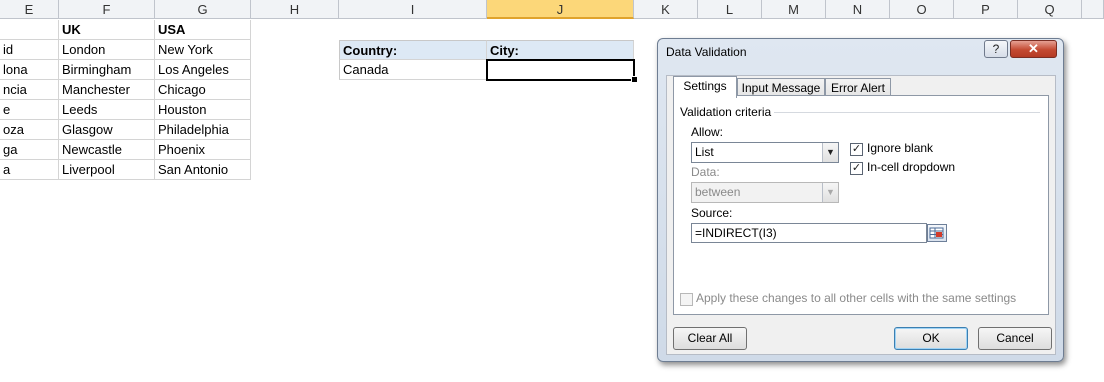  I want to click on table-cell: Newcastle, so click(107, 150).